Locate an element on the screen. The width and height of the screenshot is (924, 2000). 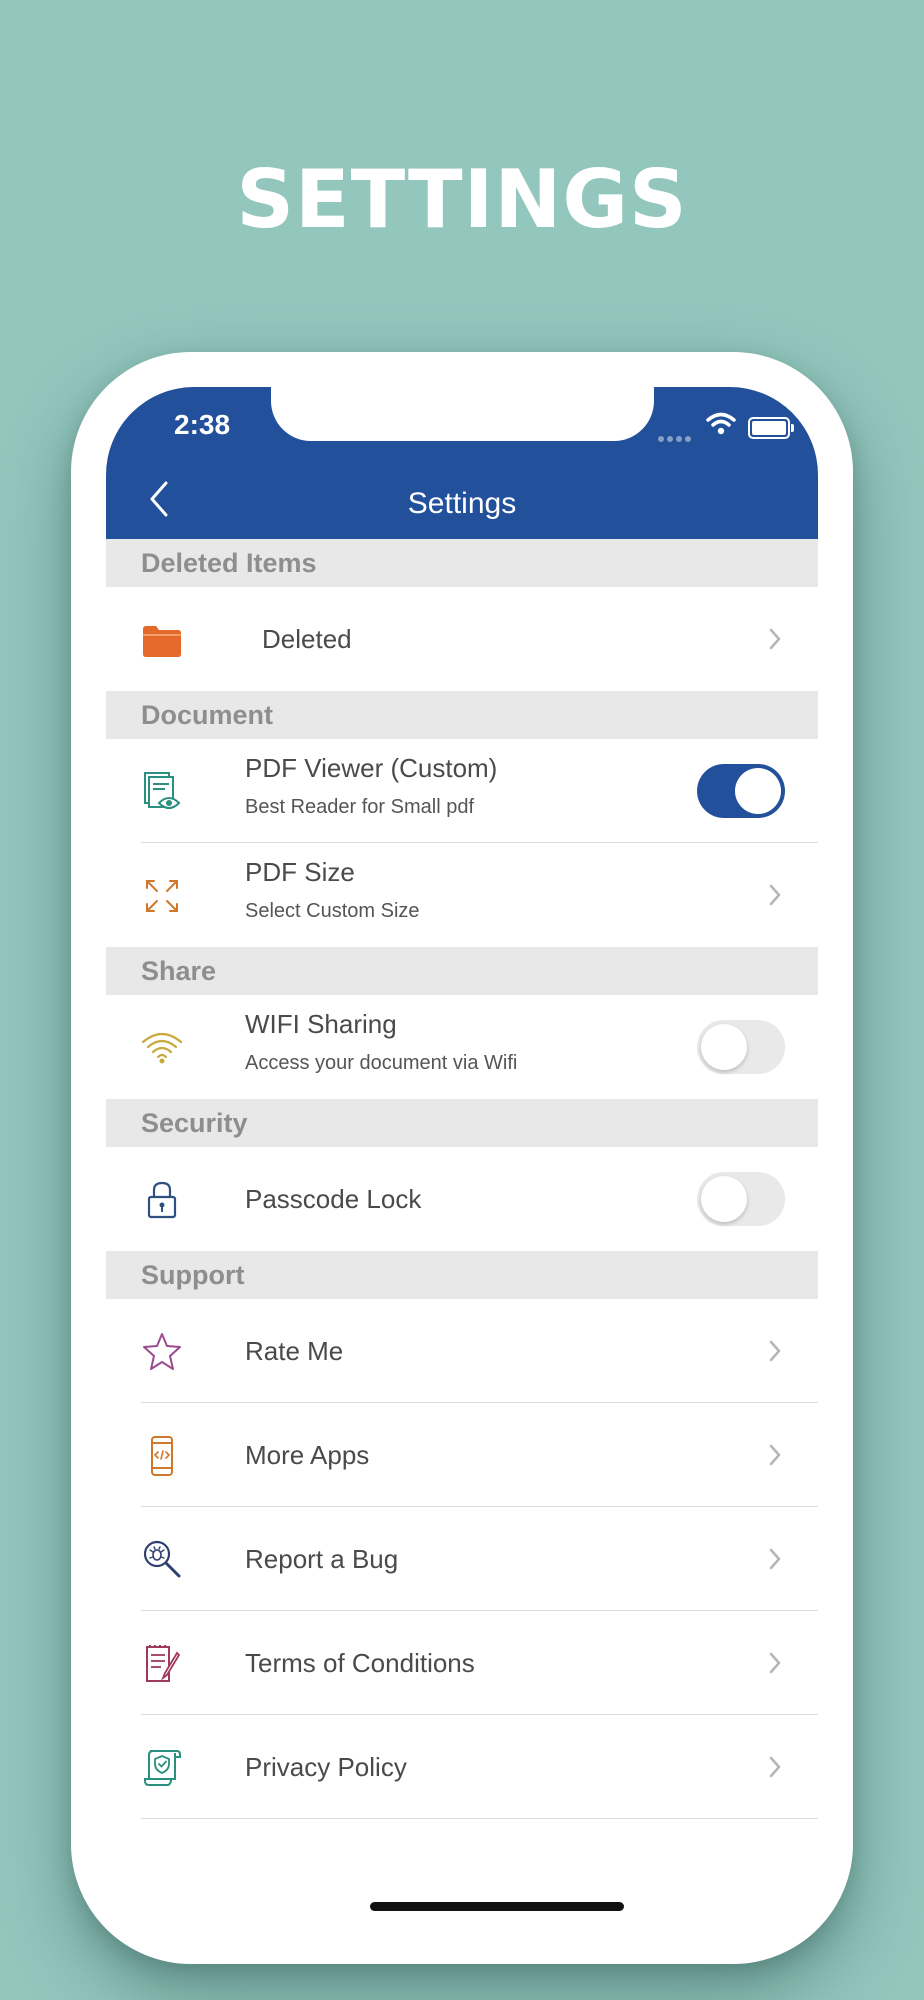
bug-search-icon is located at coordinates (162, 1559).